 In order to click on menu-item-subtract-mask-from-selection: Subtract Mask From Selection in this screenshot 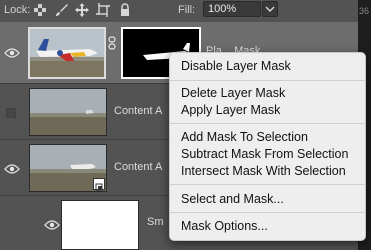, I will do `click(264, 154)`.